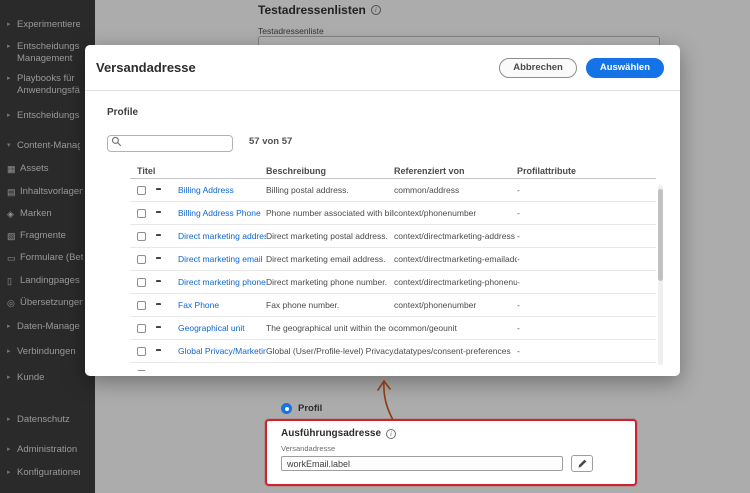 This screenshot has height=493, width=750. What do you see at coordinates (455, 259) in the screenshot?
I see `row-referenced-by: context/directmarketing-emailaddre` at bounding box center [455, 259].